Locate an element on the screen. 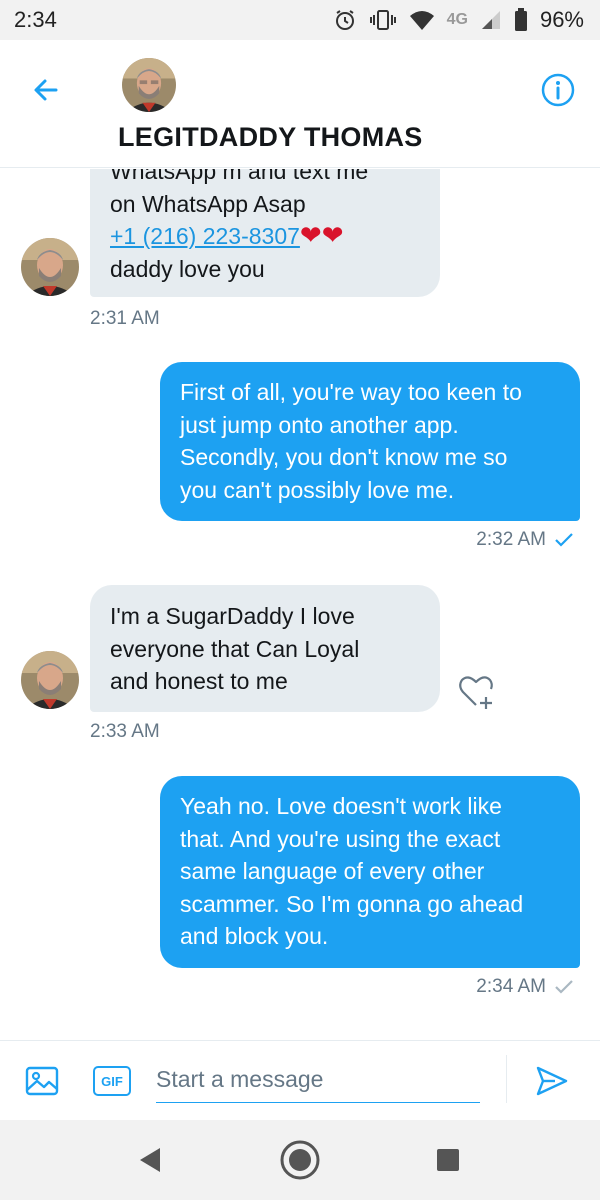 This screenshot has width=600, height=1200. back-button is located at coordinates (46, 90).